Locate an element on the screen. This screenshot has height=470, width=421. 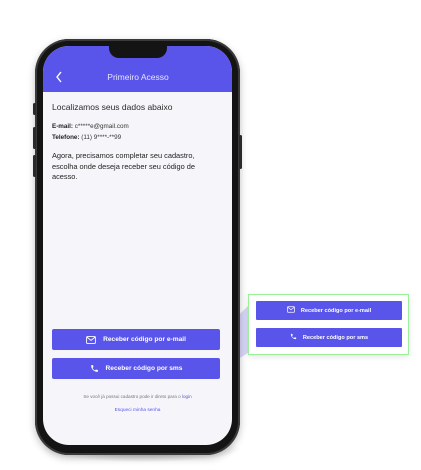
mute-switch is located at coordinates (34, 109).